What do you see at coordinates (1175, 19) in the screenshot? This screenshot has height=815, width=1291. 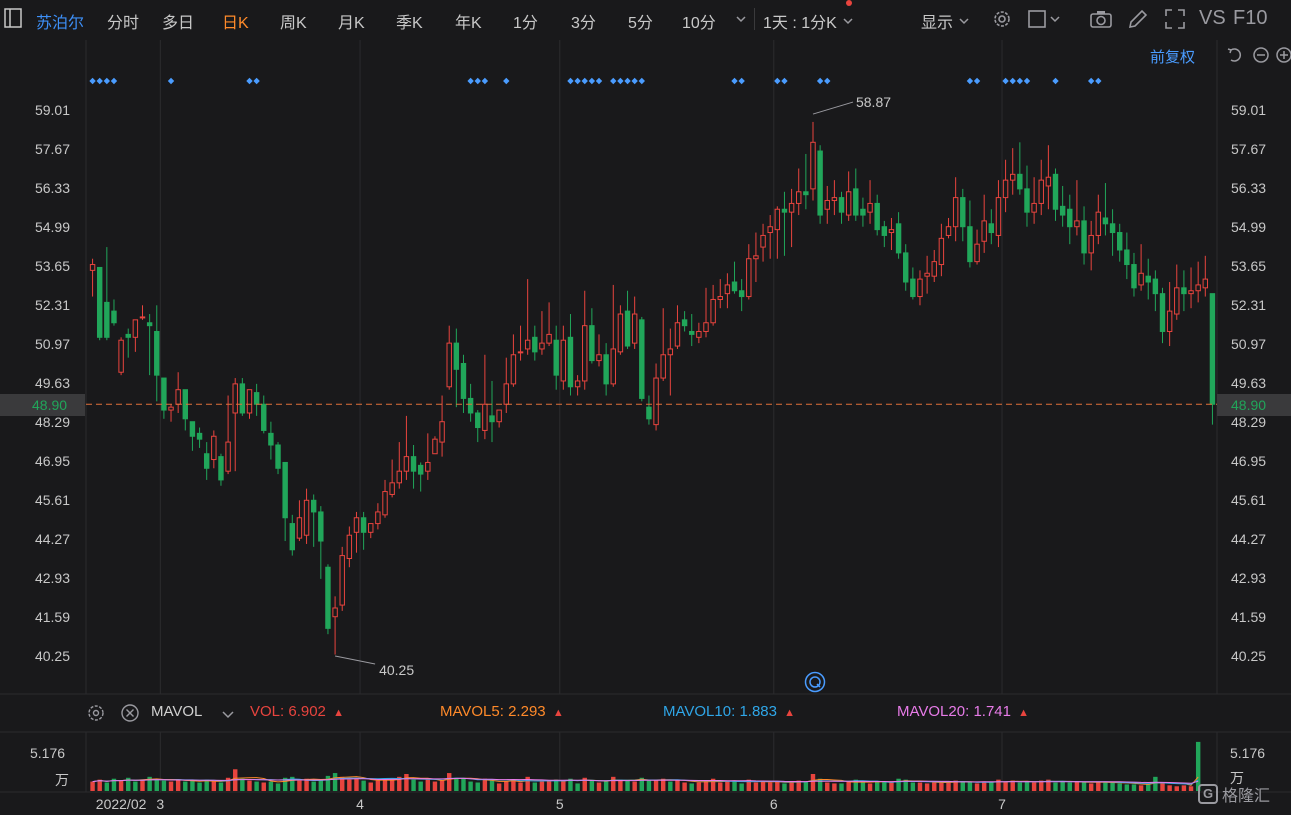 I see `fullscreen-icon` at bounding box center [1175, 19].